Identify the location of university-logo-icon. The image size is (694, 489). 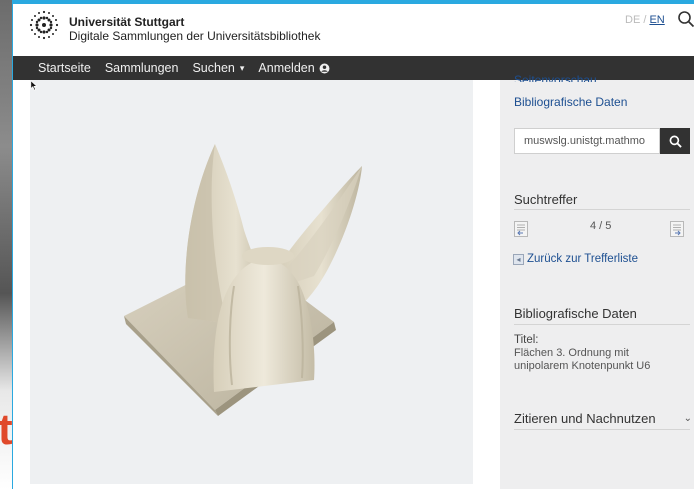
(44, 25).